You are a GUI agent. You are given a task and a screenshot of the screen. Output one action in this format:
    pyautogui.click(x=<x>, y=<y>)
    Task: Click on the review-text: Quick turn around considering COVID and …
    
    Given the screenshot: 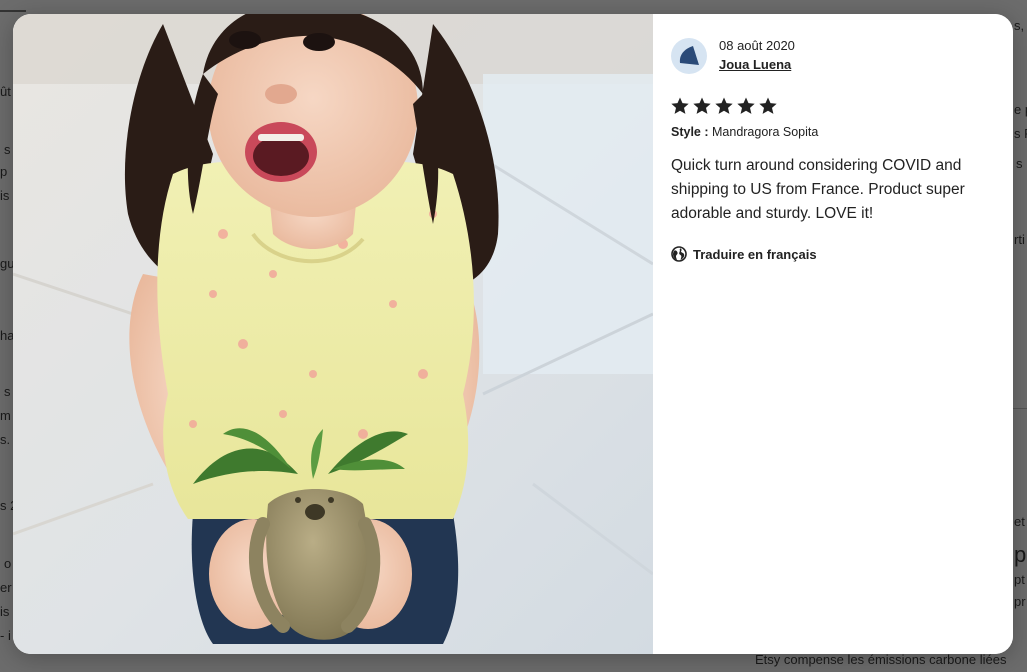 What is the action you would take?
    pyautogui.click(x=818, y=189)
    